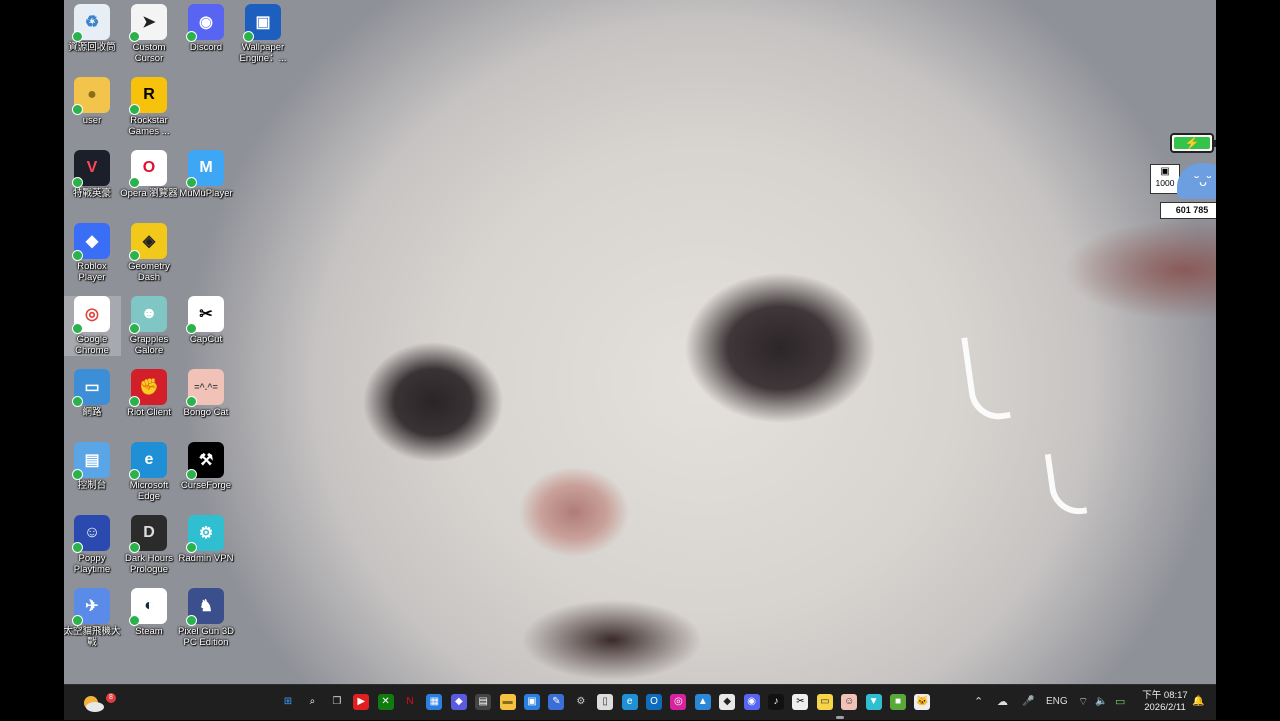 The height and width of the screenshot is (721, 1280). I want to click on task-view-button: ❐, so click(336, 702).